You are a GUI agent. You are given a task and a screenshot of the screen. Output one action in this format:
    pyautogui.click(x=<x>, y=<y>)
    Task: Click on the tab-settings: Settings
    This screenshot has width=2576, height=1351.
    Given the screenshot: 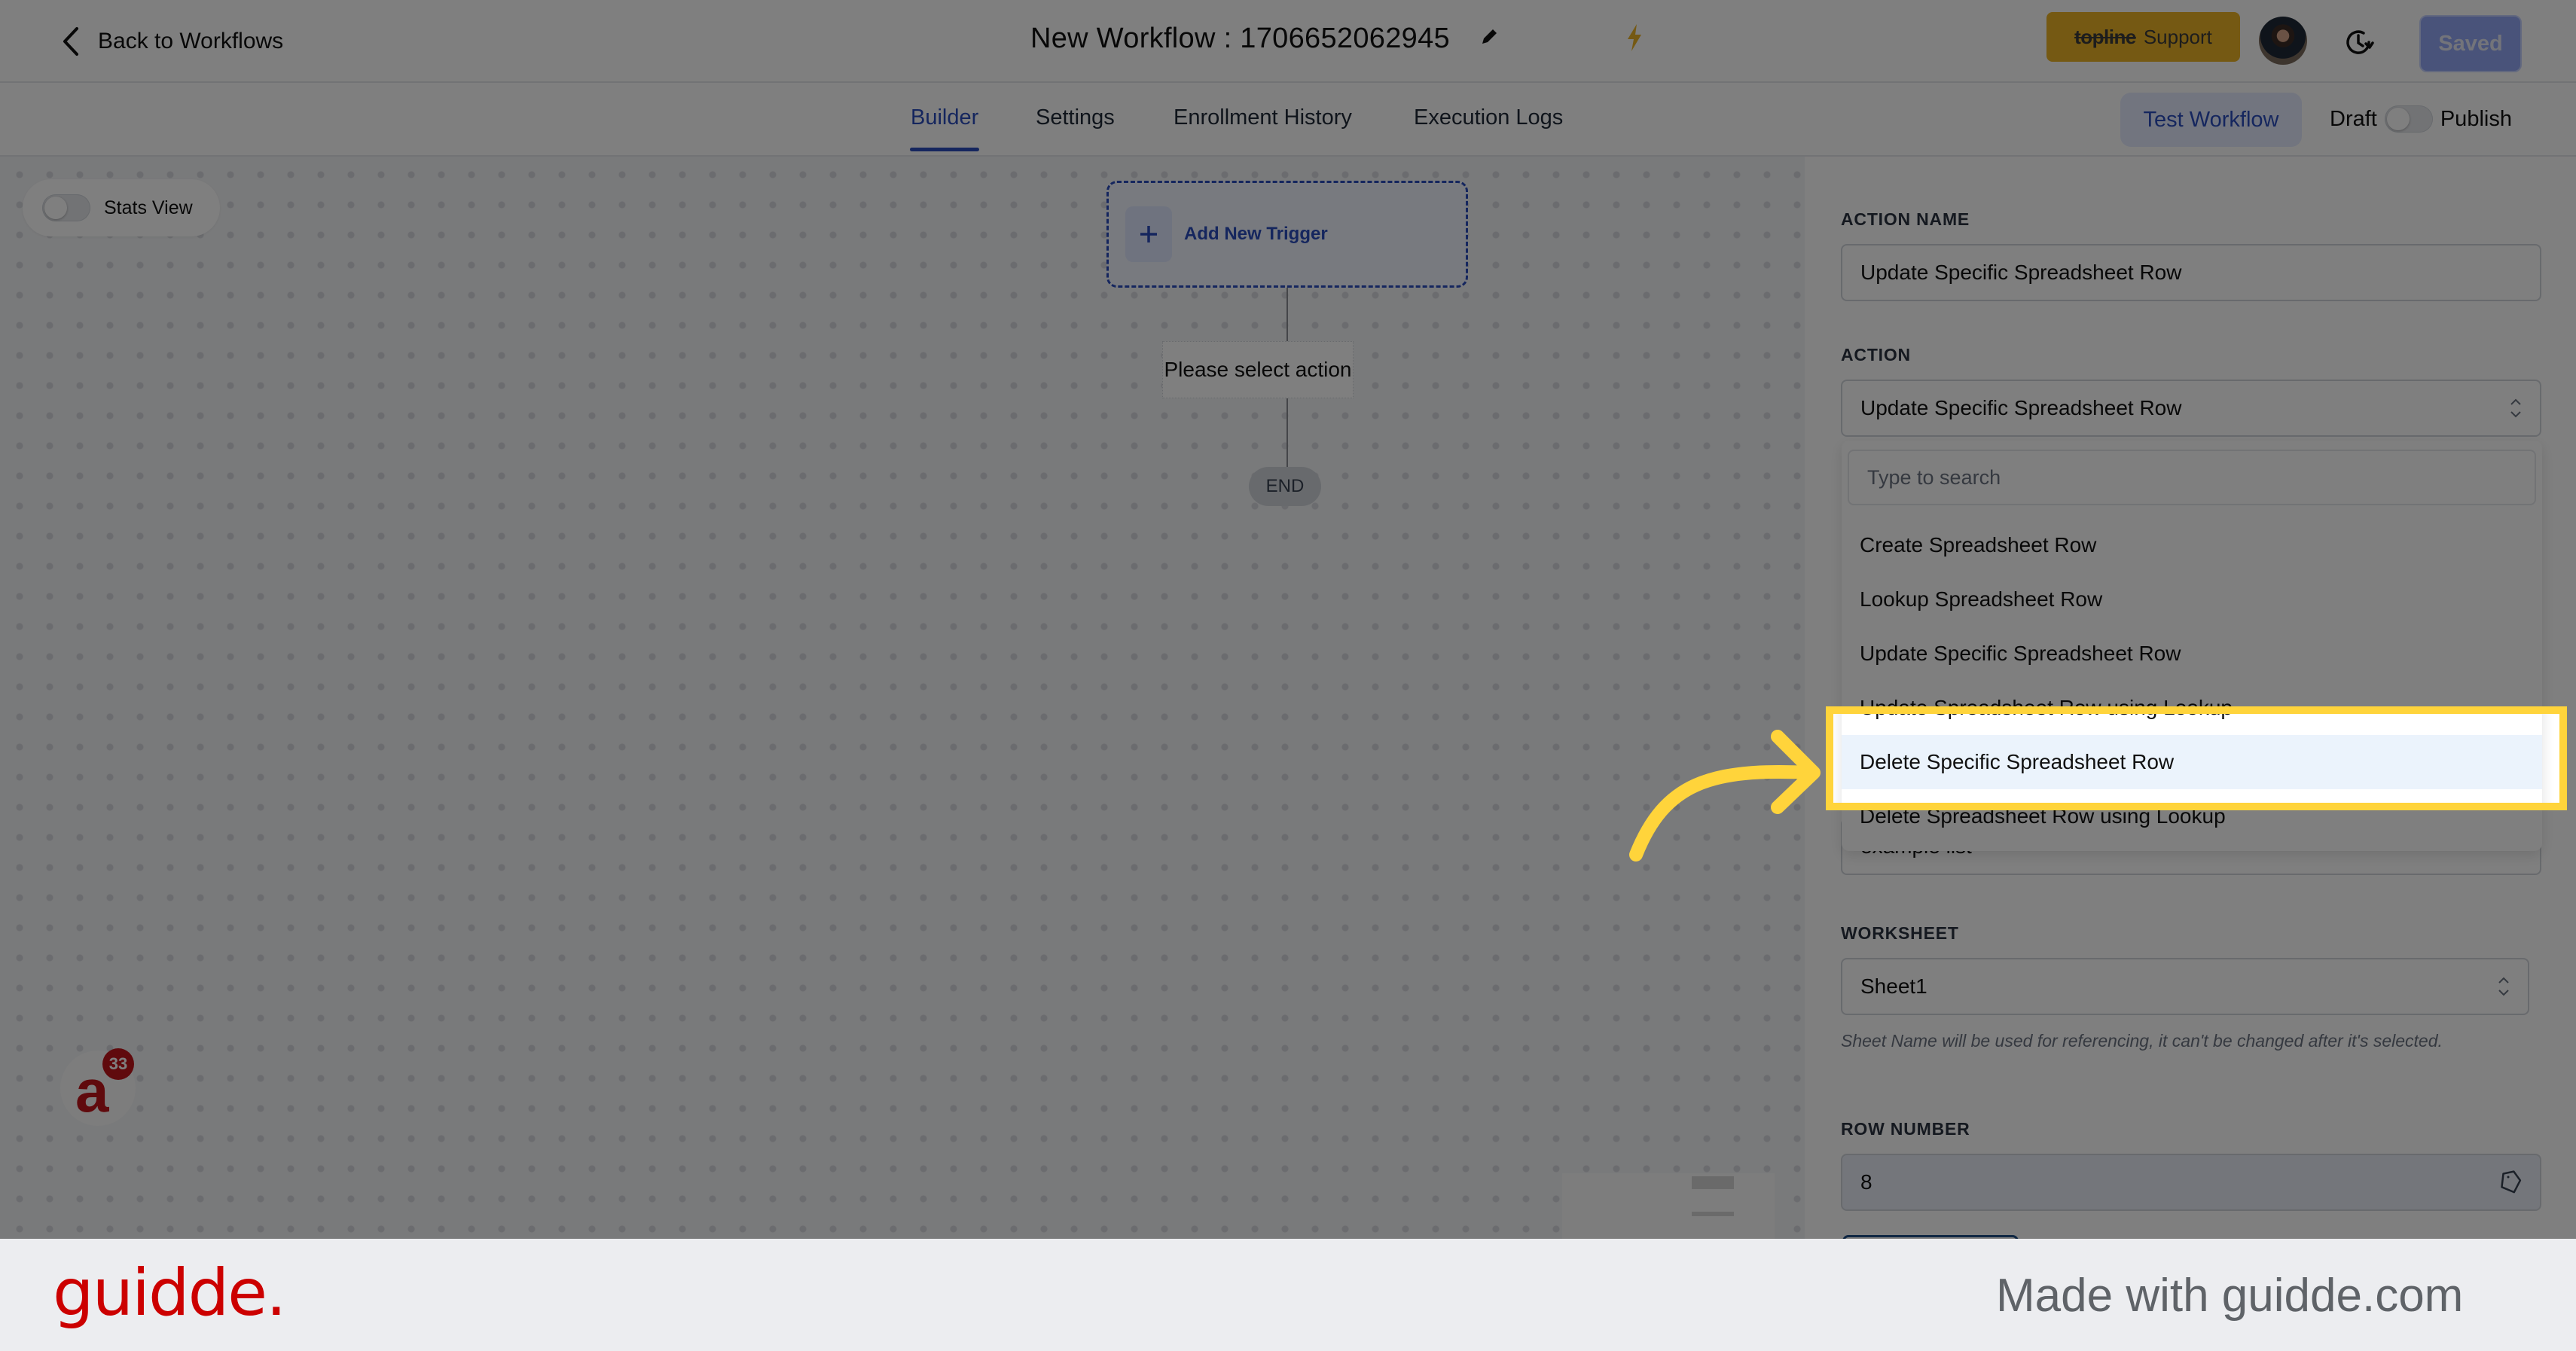 What is the action you would take?
    pyautogui.click(x=1075, y=117)
    